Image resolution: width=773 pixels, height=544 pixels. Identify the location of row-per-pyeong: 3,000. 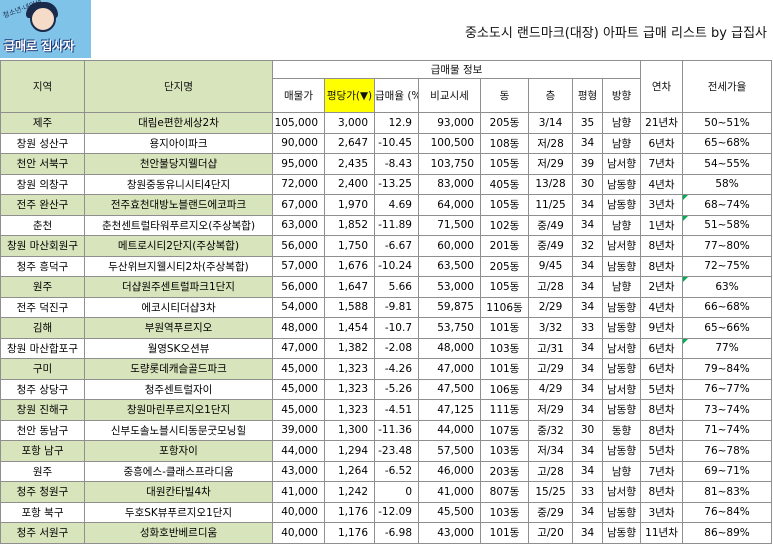
(349, 123).